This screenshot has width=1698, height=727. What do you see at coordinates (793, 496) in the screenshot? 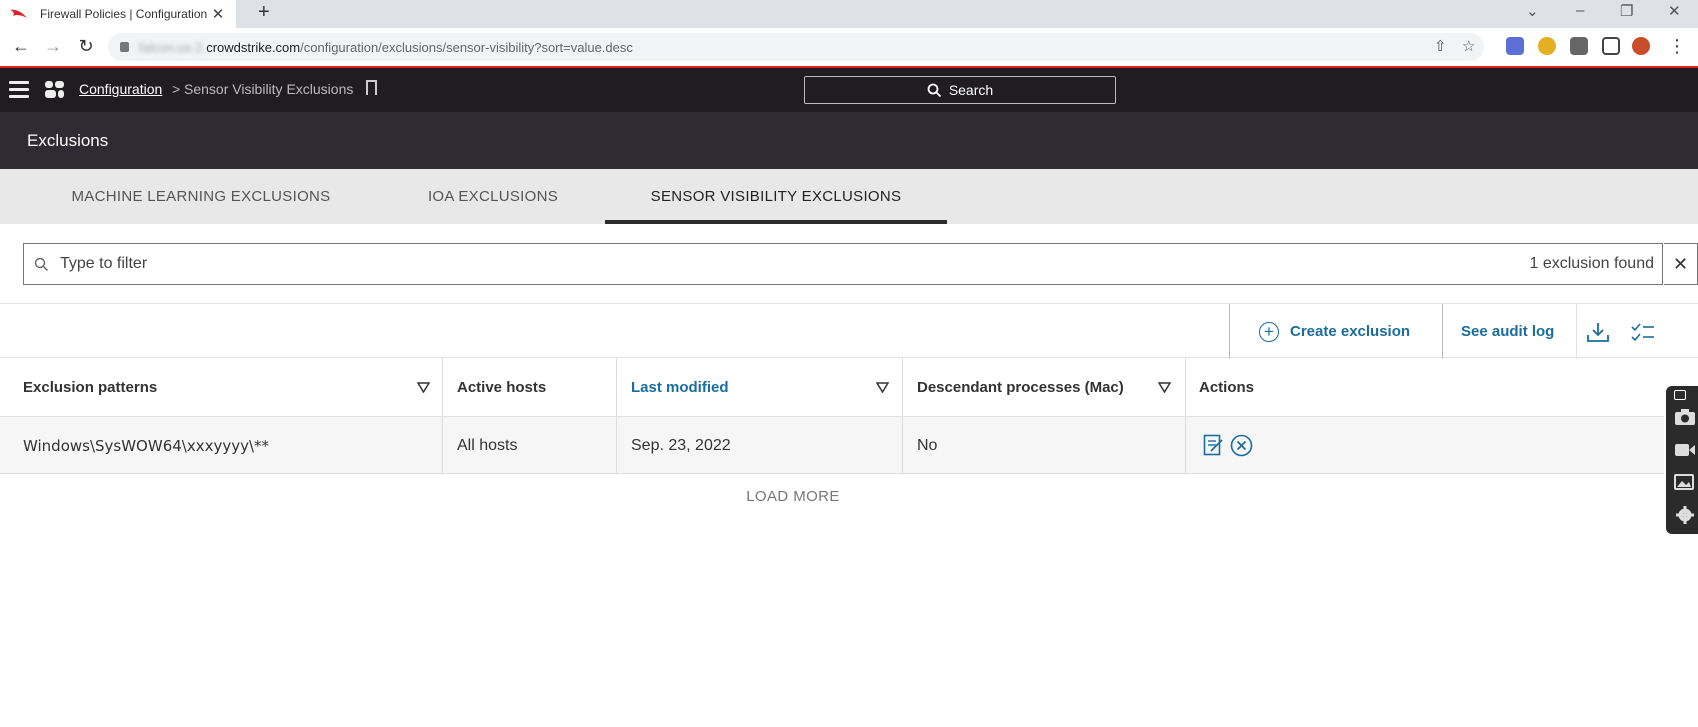
I see `load-more-button: LOAD MORE` at bounding box center [793, 496].